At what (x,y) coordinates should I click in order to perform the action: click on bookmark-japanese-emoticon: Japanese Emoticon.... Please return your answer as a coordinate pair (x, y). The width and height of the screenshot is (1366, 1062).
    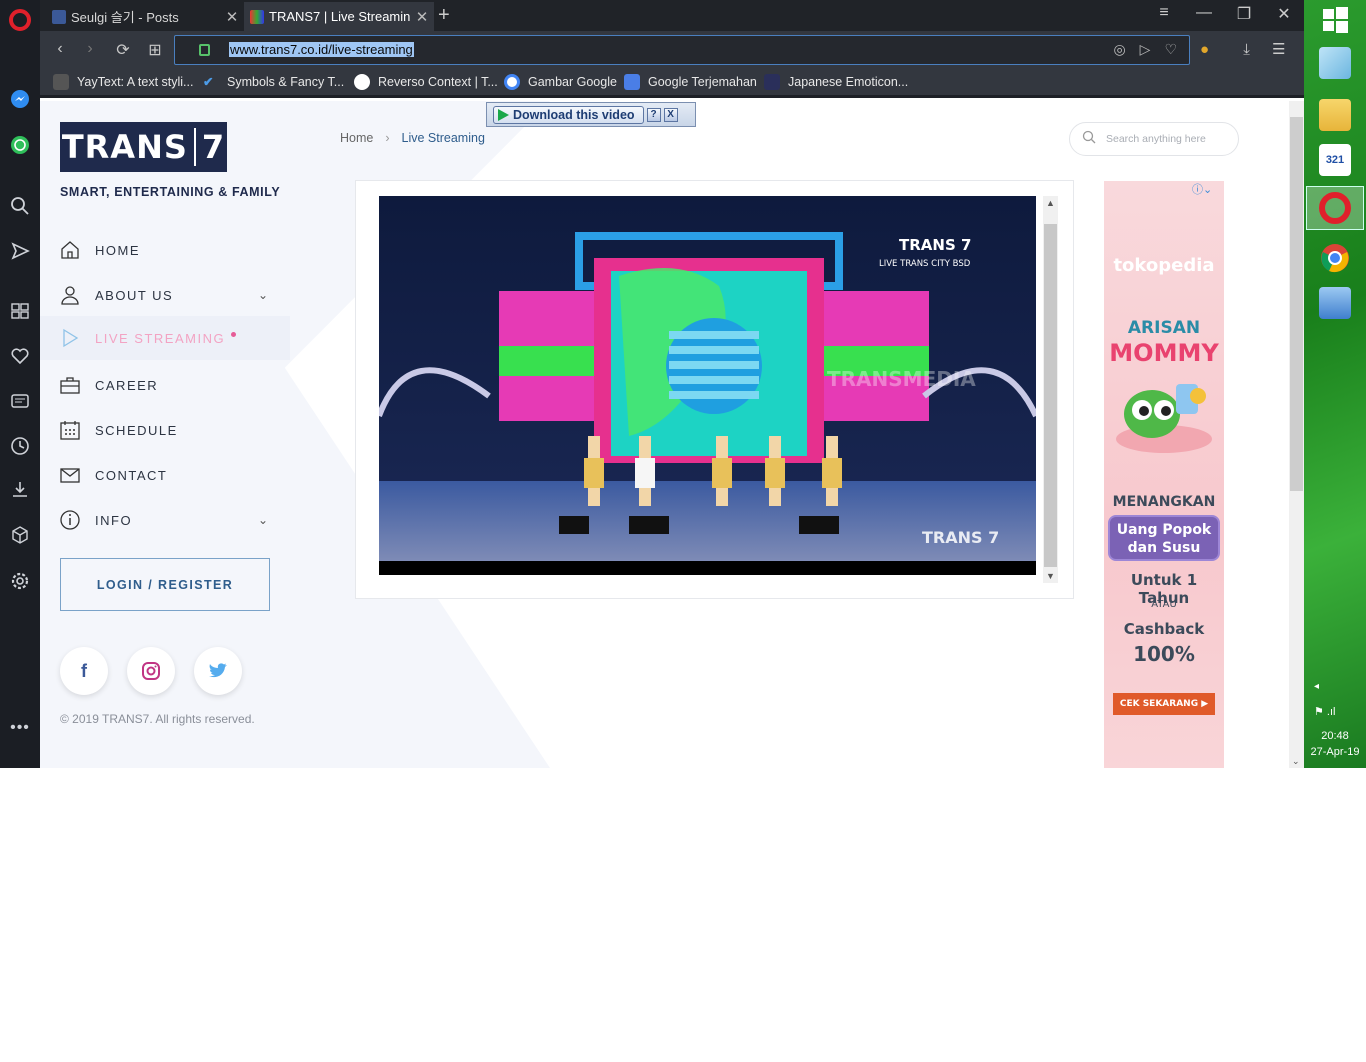
    Looking at the image, I should click on (836, 82).